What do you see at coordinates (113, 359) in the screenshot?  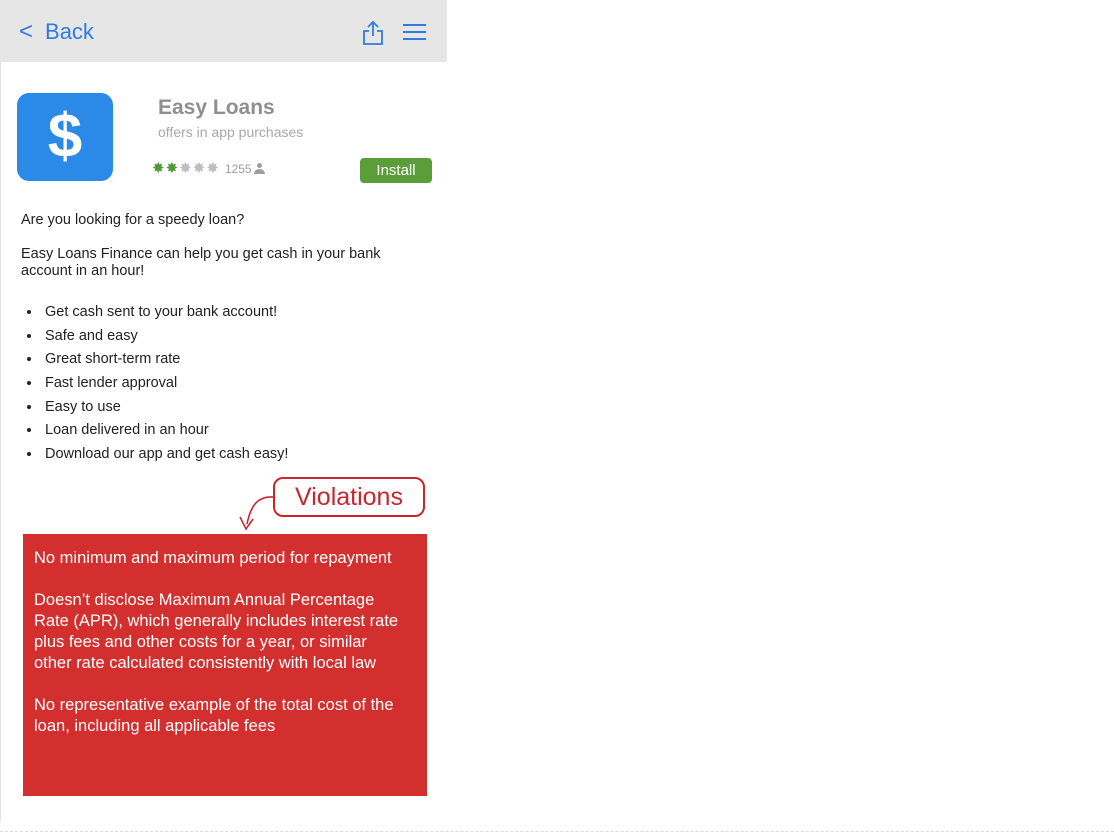 I see `list-item-text: Great short-term rate` at bounding box center [113, 359].